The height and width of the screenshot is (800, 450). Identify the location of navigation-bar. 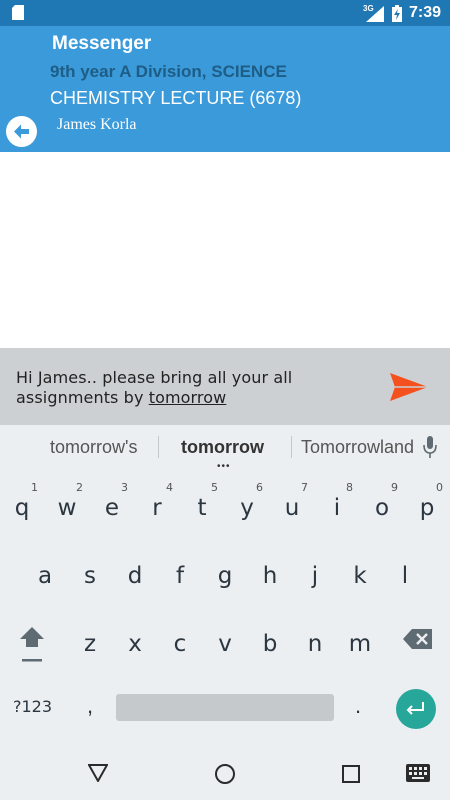
(225, 774).